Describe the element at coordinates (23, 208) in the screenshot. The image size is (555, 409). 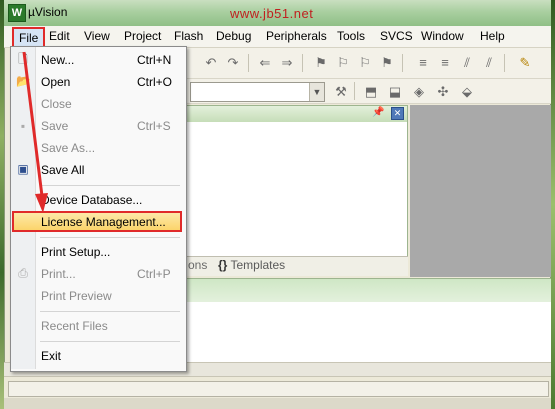
I see `menu-icon-column` at that location.